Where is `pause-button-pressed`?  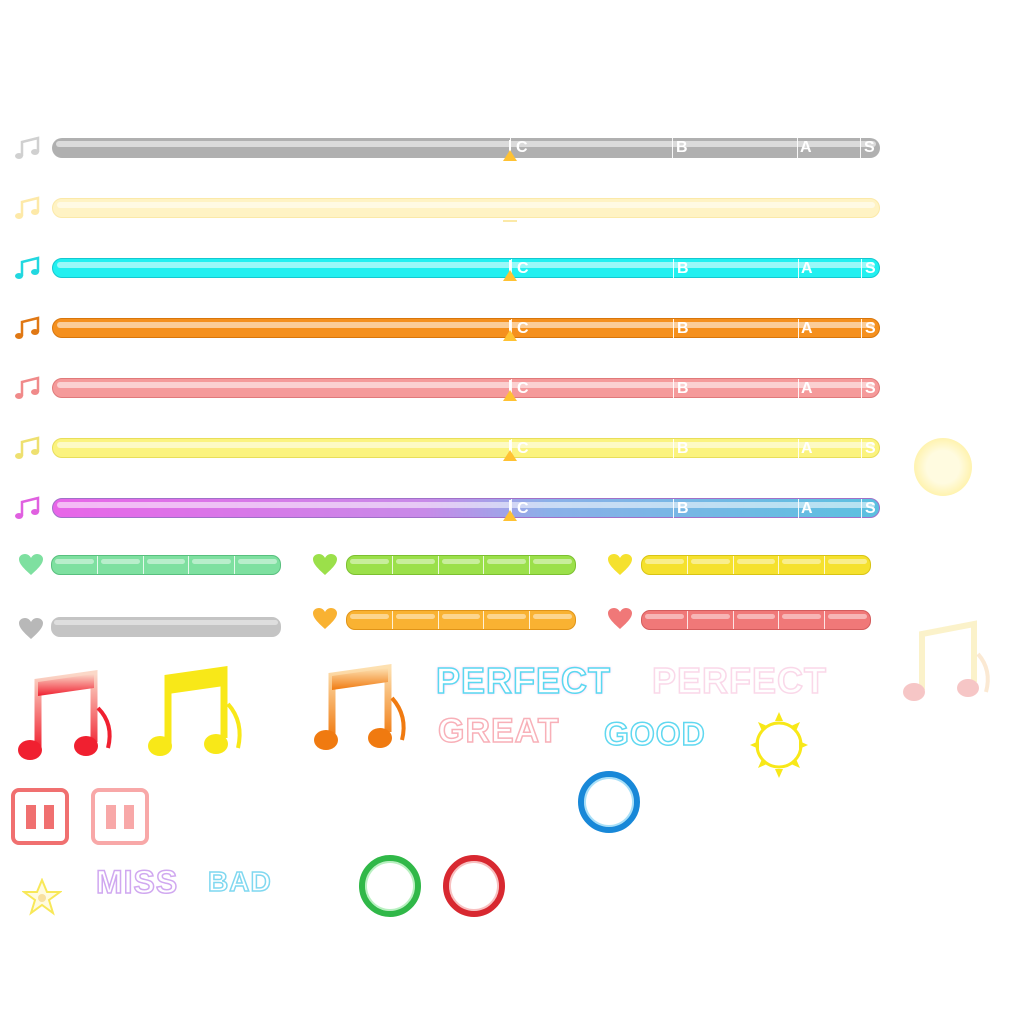
pause-button-pressed is located at coordinates (120, 816).